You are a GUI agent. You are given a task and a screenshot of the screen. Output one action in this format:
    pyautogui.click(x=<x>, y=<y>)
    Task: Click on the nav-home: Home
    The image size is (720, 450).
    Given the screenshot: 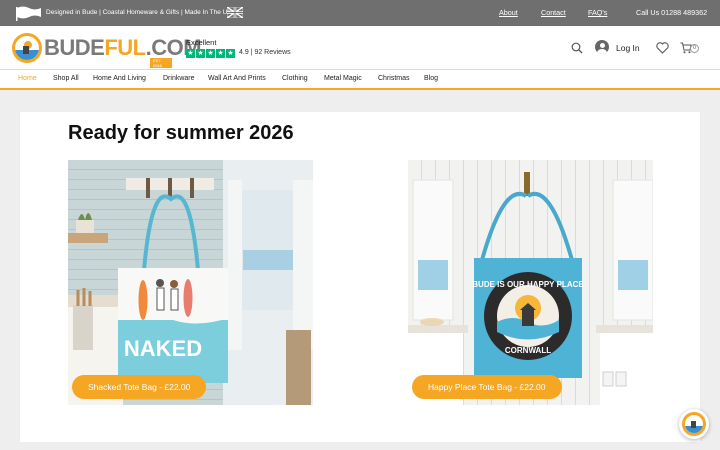 What is the action you would take?
    pyautogui.click(x=27, y=78)
    